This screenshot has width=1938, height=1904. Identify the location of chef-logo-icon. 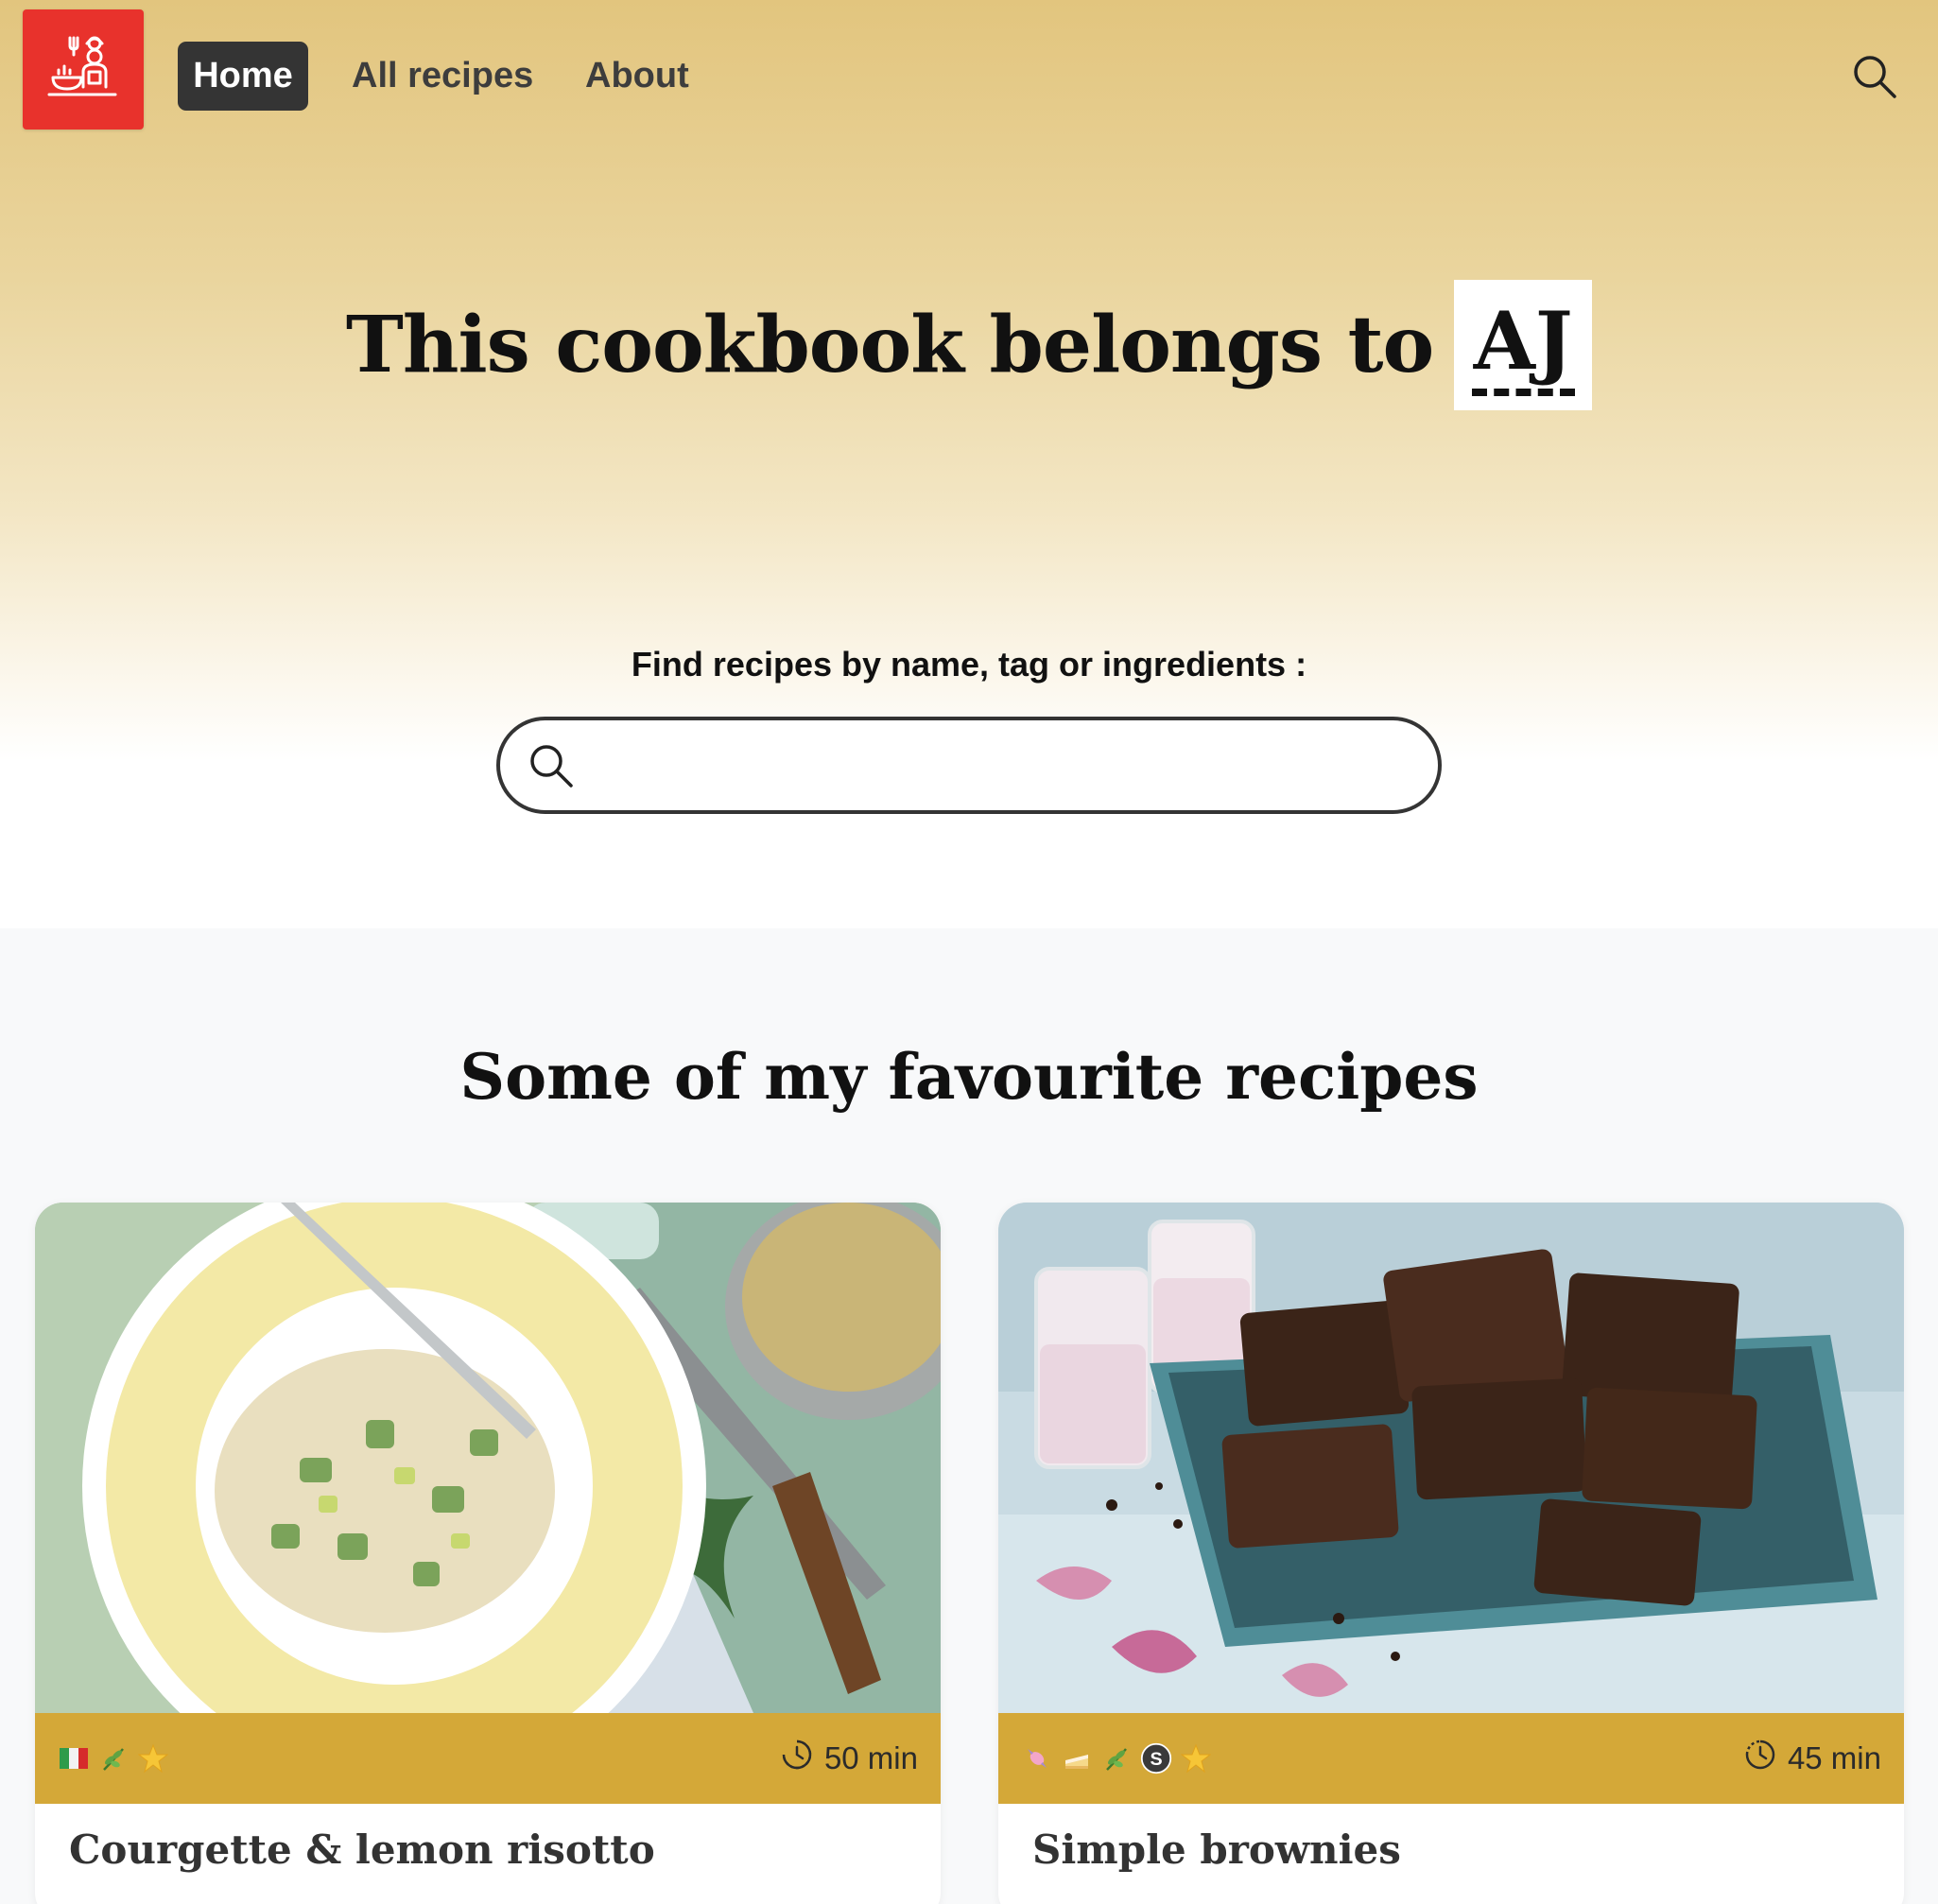
(83, 69).